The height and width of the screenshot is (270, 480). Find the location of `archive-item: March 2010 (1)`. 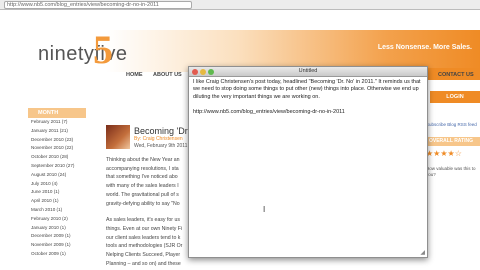

archive-item: March 2010 (1) is located at coordinates (57, 210).